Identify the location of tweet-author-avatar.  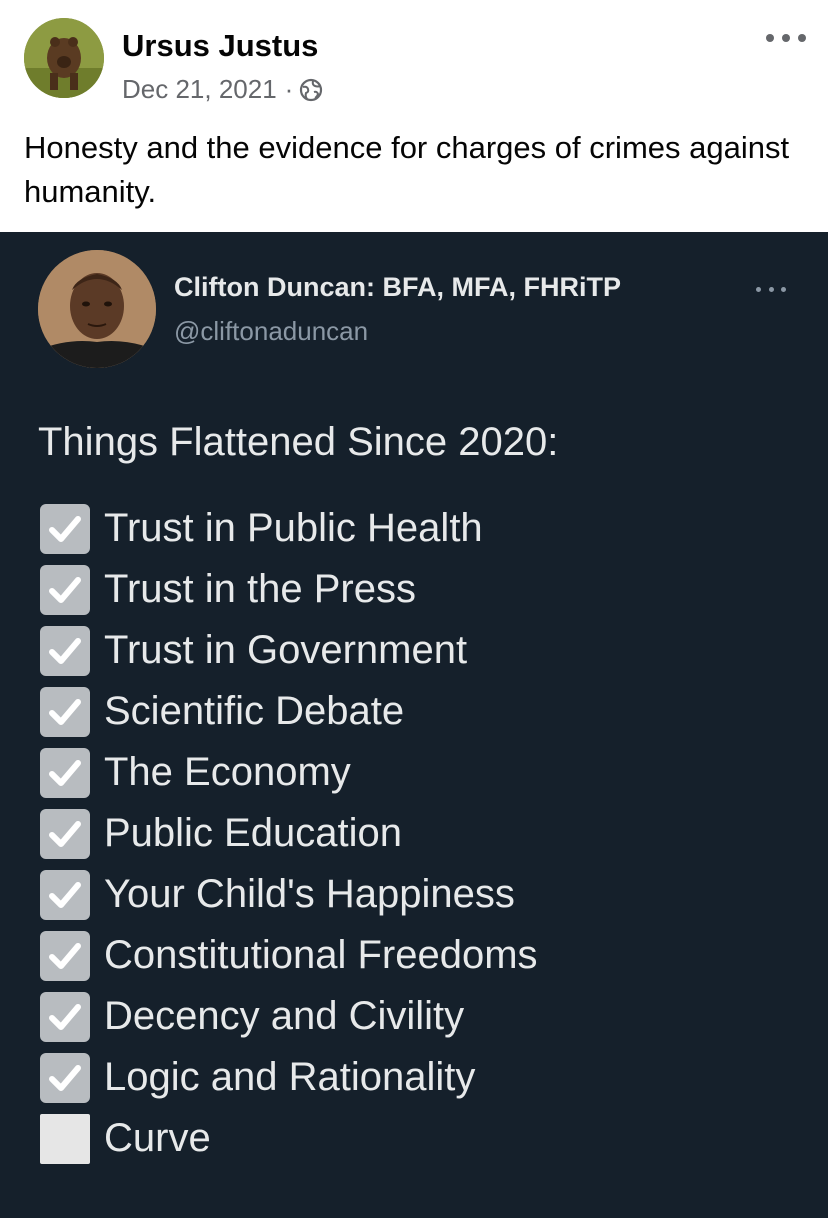
(97, 309).